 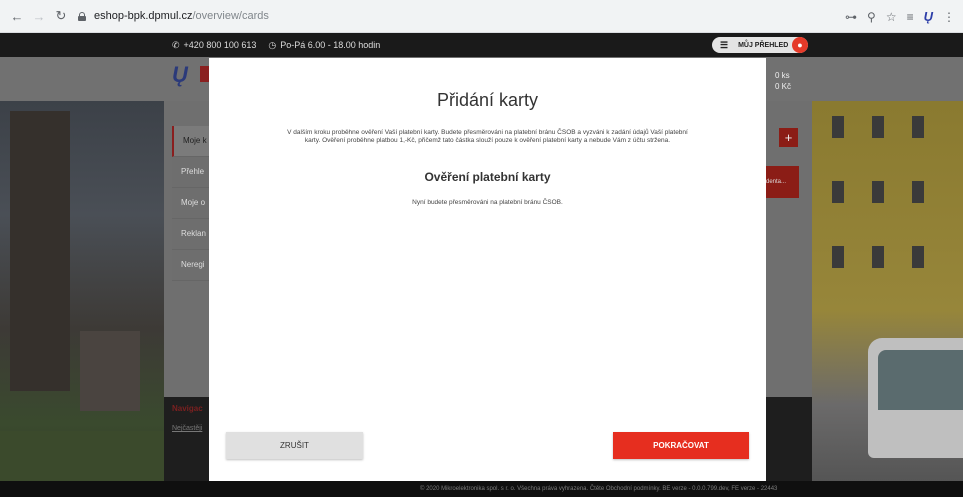 I want to click on menu-item-overview: Přehle, so click(x=192, y=172).